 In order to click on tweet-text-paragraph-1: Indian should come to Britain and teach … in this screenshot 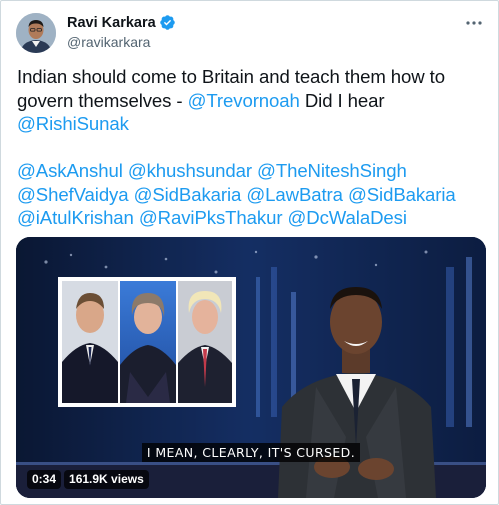, I will do `click(252, 100)`.